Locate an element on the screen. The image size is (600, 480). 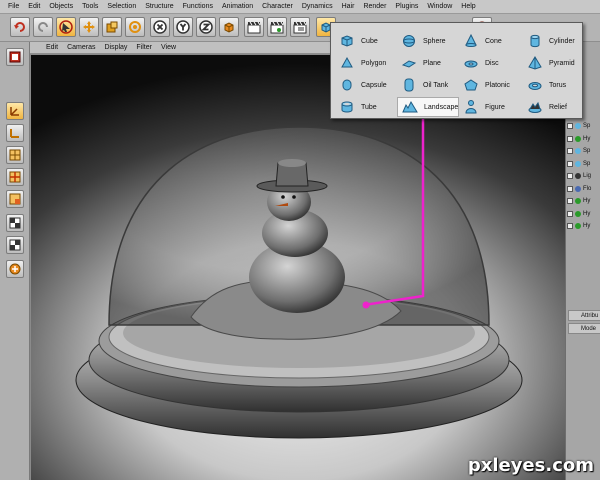
use-texture-axis-tool-button is located at coordinates (15, 245).